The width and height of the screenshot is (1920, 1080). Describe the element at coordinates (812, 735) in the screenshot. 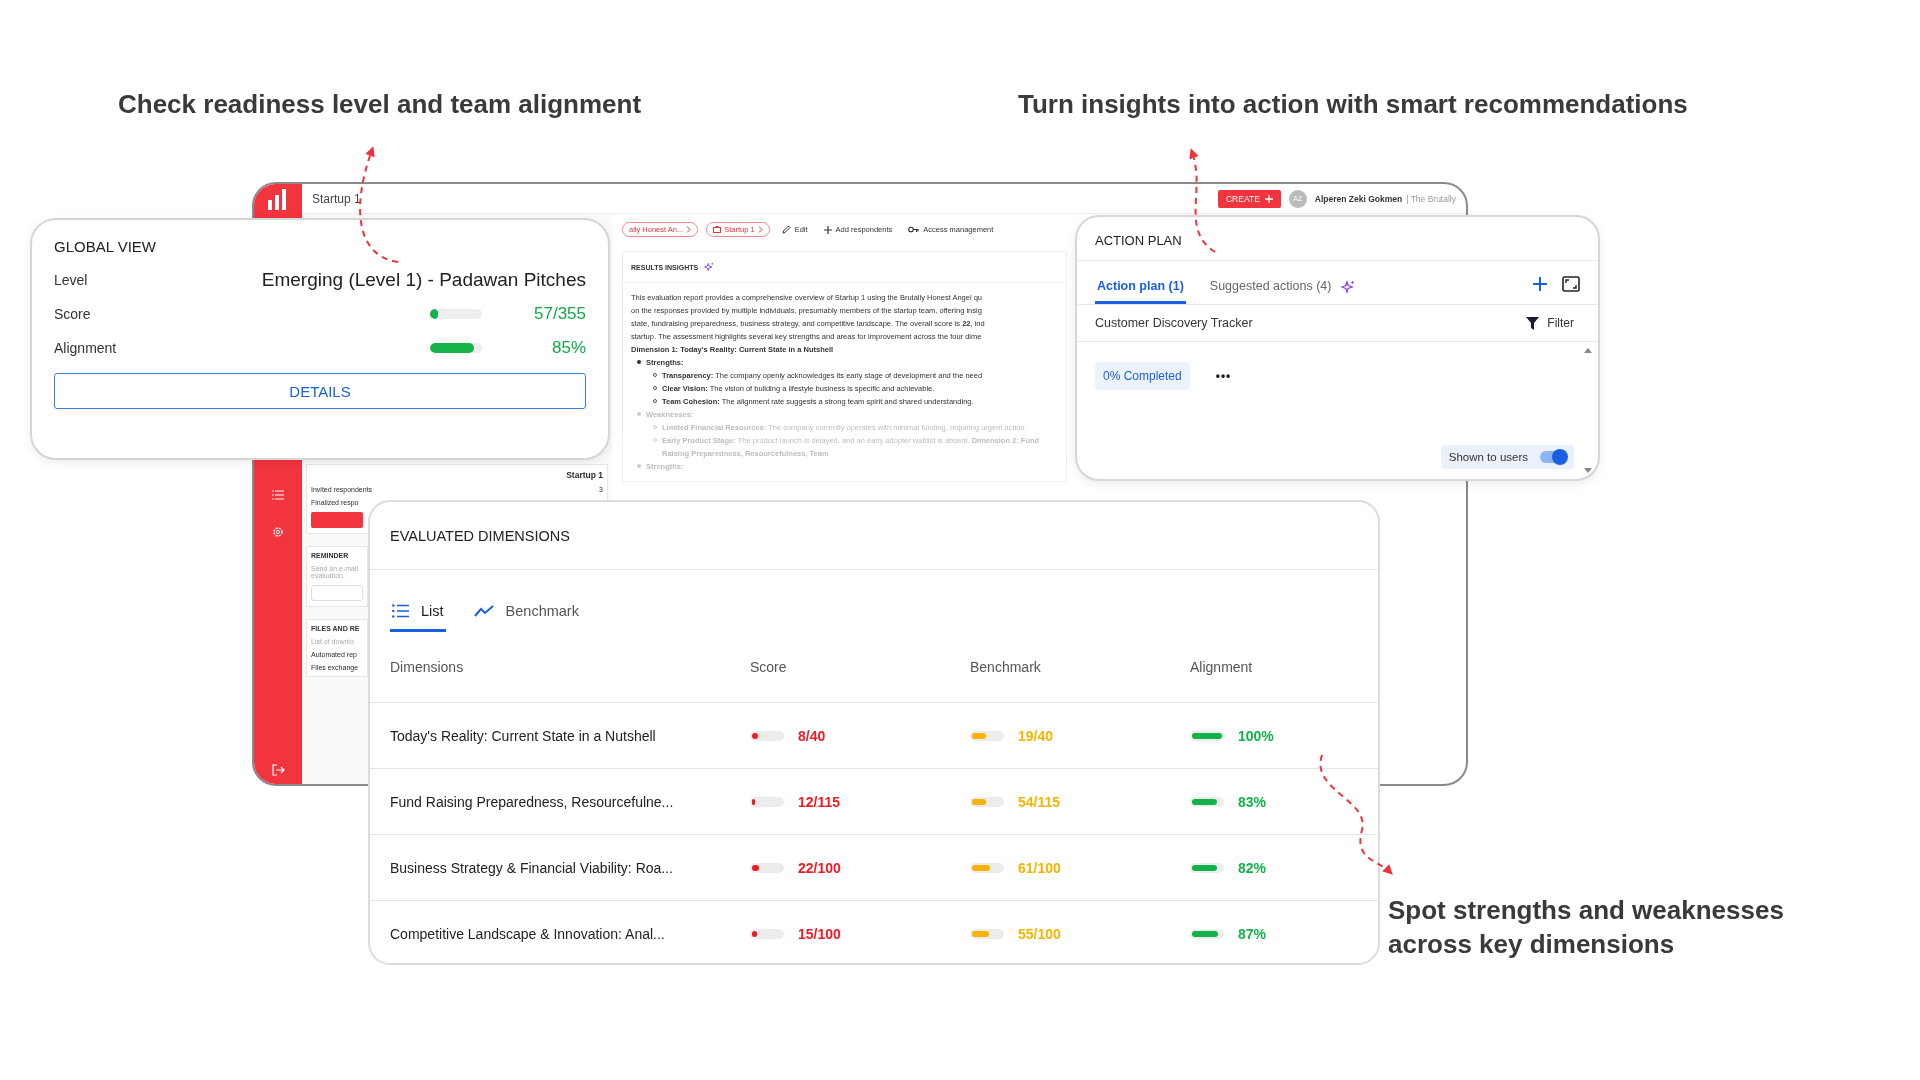

I see `score-reading: 8/40` at that location.